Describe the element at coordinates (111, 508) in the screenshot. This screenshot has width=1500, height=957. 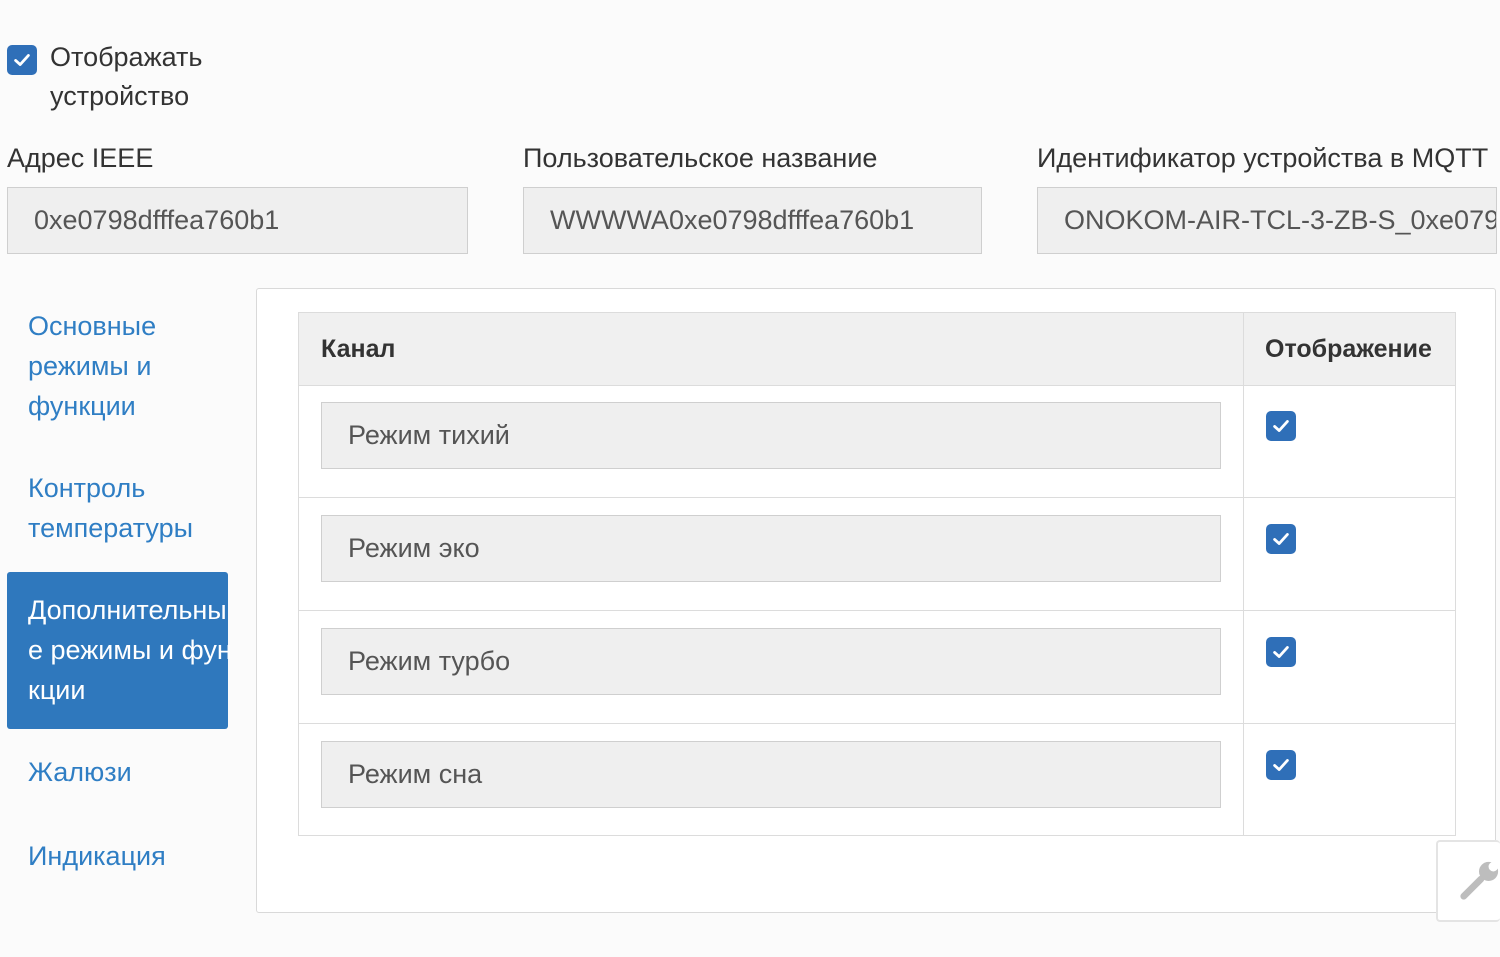
I see `nav-item-label: Контроль температуры` at that location.